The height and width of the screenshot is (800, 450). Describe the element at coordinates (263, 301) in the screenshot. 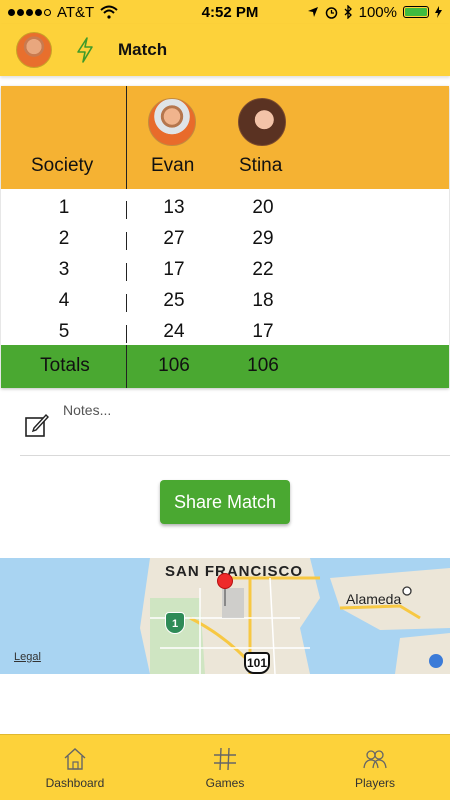

I see `score-cell: 18` at that location.